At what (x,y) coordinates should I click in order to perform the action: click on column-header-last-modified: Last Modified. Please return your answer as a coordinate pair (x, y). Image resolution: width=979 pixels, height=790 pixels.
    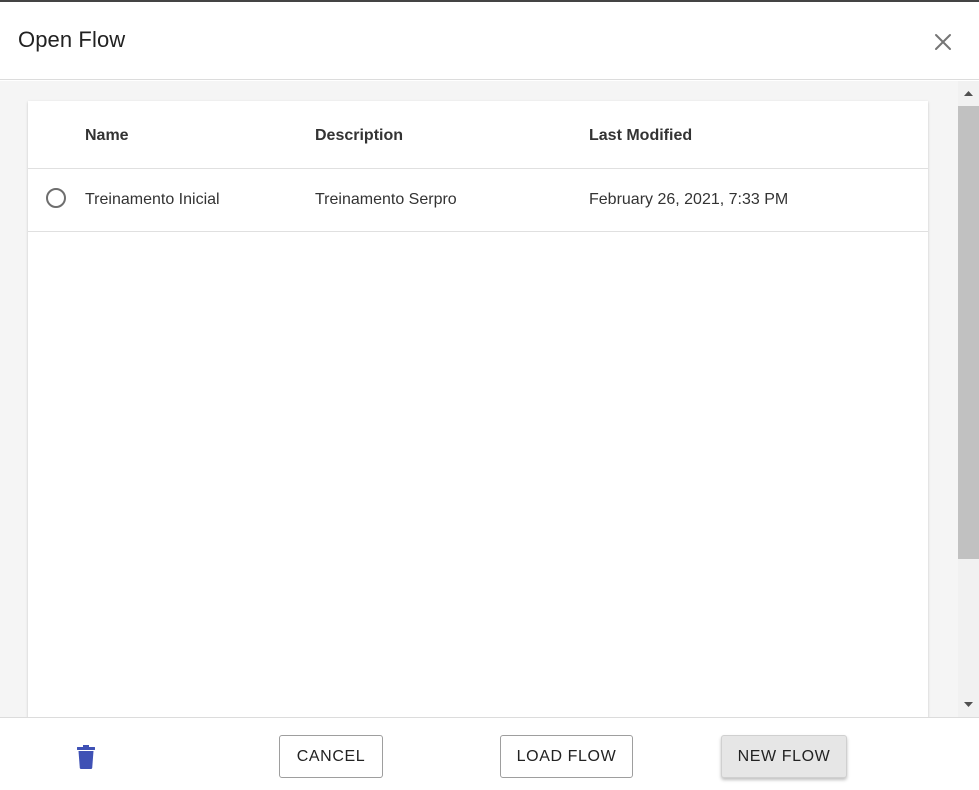
    Looking at the image, I should click on (641, 135).